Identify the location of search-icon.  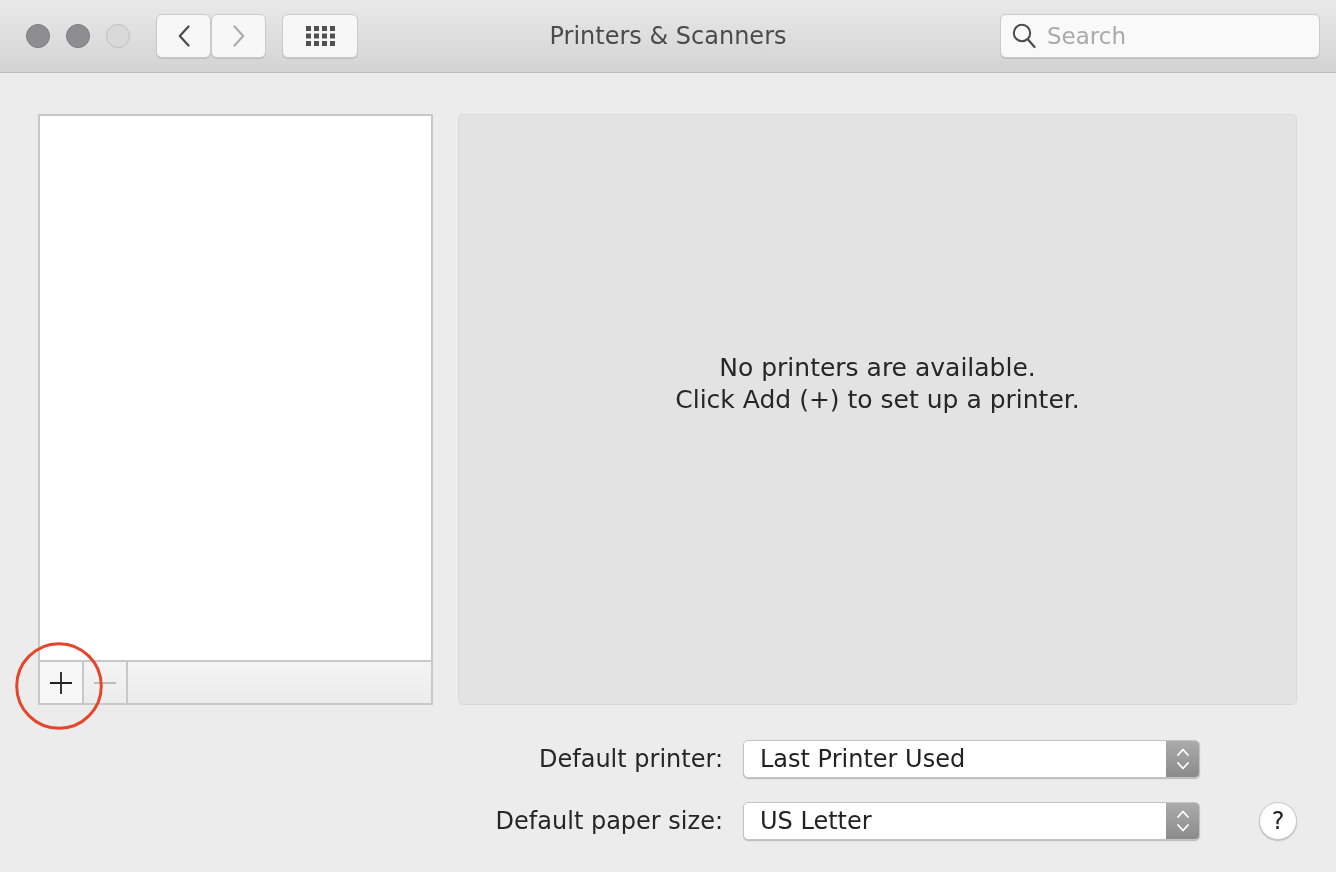
(1024, 36).